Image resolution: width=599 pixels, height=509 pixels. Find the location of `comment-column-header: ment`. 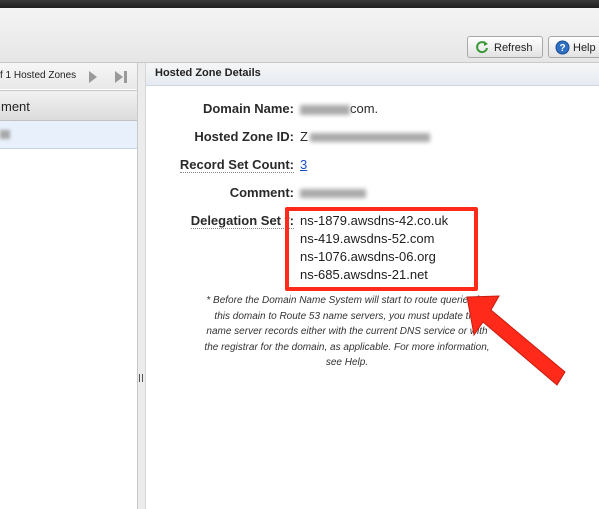

comment-column-header: ment is located at coordinates (68, 105).